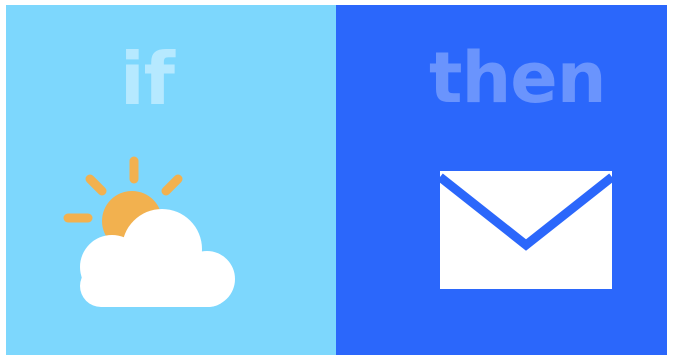  What do you see at coordinates (518, 78) in the screenshot?
I see `then-label: then` at bounding box center [518, 78].